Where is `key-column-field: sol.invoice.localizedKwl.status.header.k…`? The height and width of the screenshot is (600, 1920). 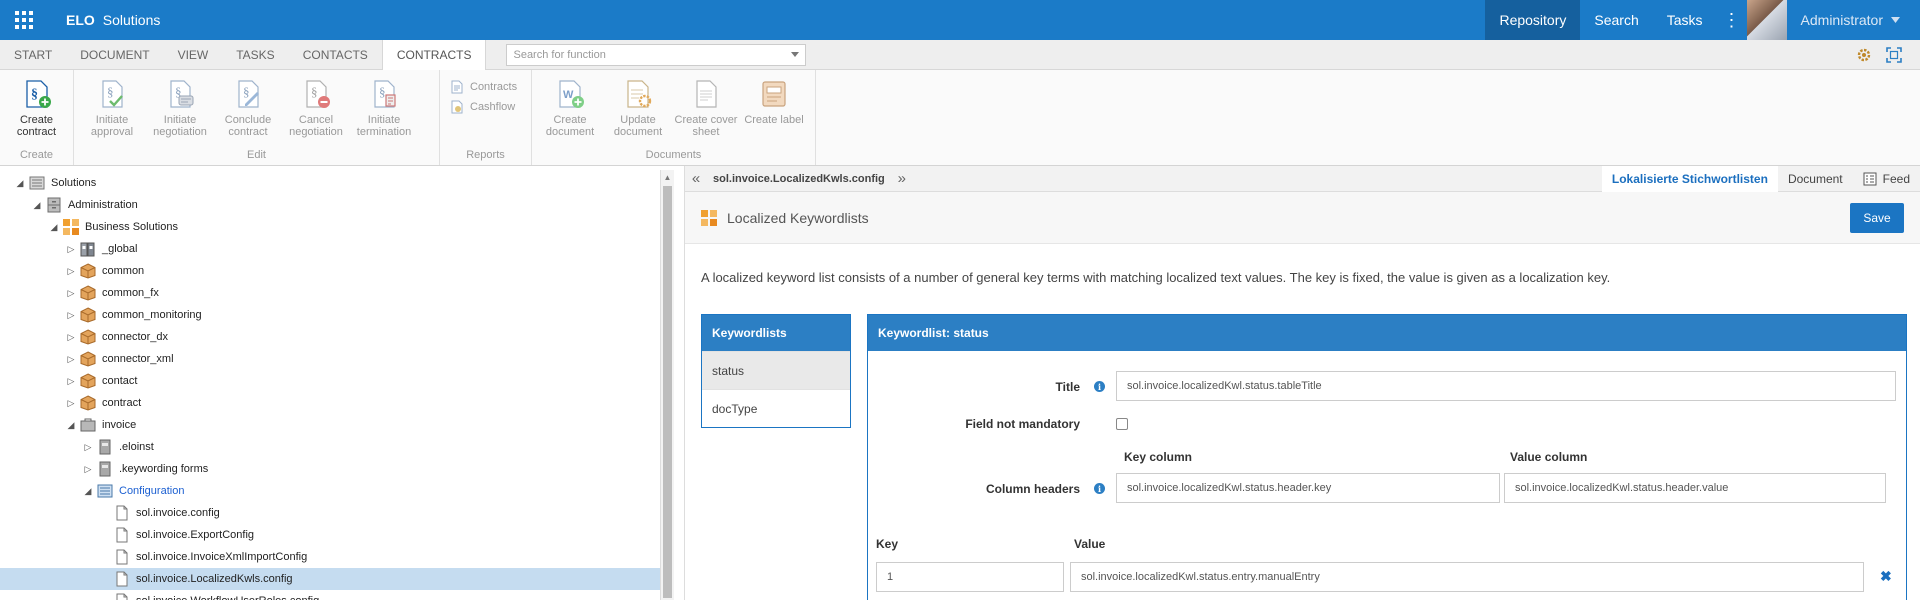 key-column-field: sol.invoice.localizedKwl.status.header.k… is located at coordinates (1308, 488).